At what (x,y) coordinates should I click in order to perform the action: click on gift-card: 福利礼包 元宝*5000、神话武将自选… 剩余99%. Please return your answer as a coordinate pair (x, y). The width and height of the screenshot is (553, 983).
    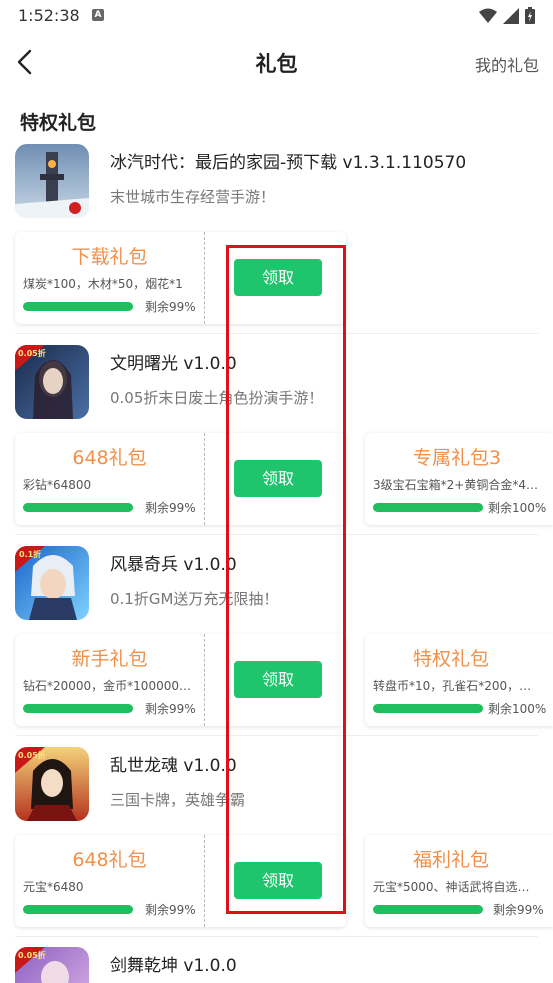
    Looking at the image, I should click on (459, 881).